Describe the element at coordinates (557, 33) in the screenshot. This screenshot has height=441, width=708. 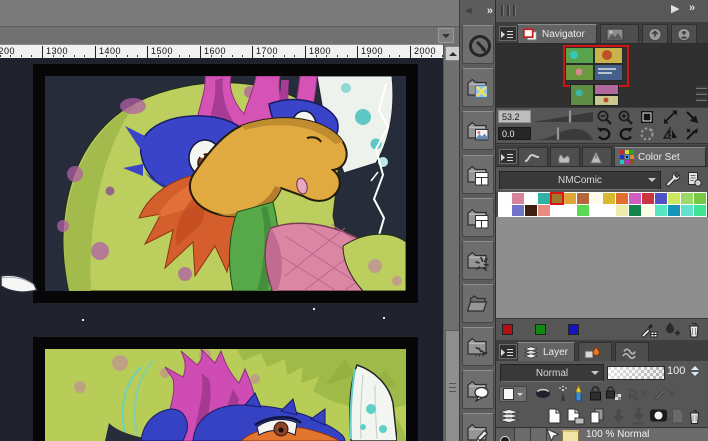
I see `tab-navigator: Navigator` at that location.